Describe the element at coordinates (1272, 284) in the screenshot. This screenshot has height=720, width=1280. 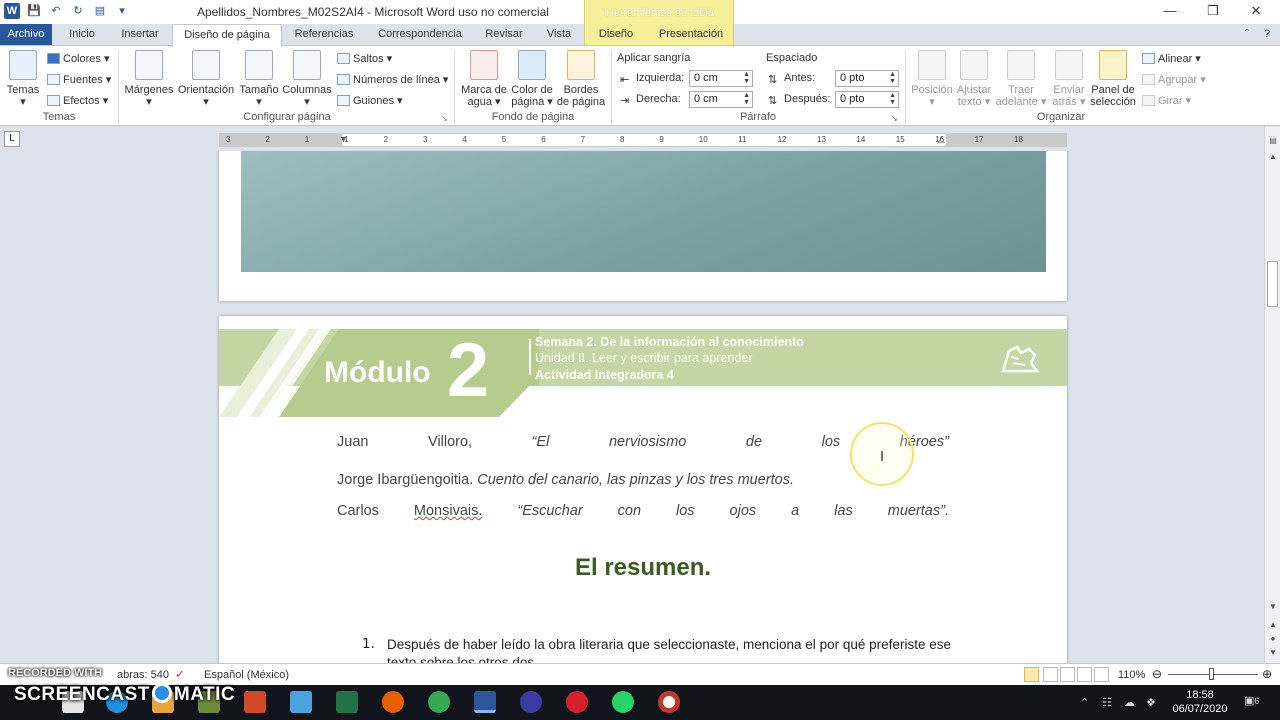
I see `scroll-thumb` at that location.